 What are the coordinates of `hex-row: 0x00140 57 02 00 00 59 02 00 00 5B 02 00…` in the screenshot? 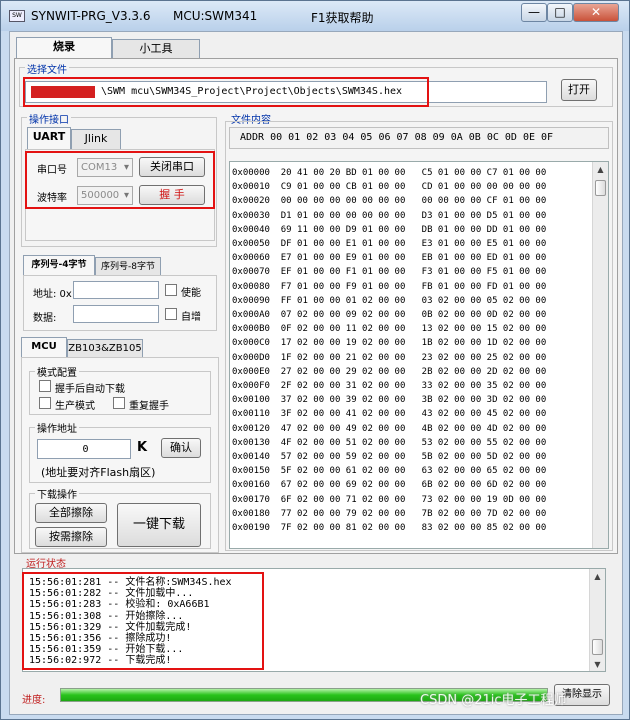 It's located at (389, 457).